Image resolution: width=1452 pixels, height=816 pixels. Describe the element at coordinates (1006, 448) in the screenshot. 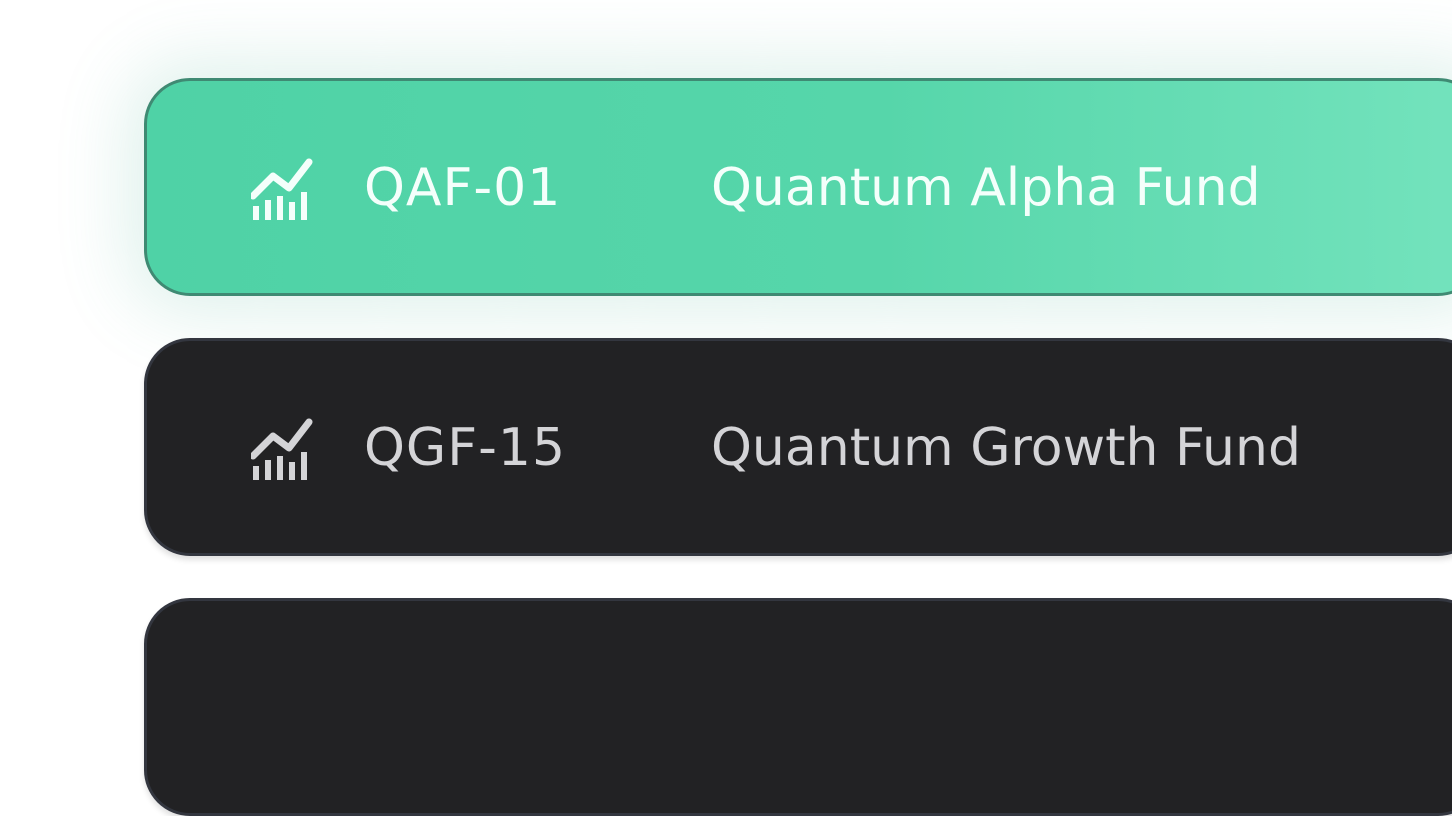

I see `fund-name: Quantum Growth Fund` at that location.